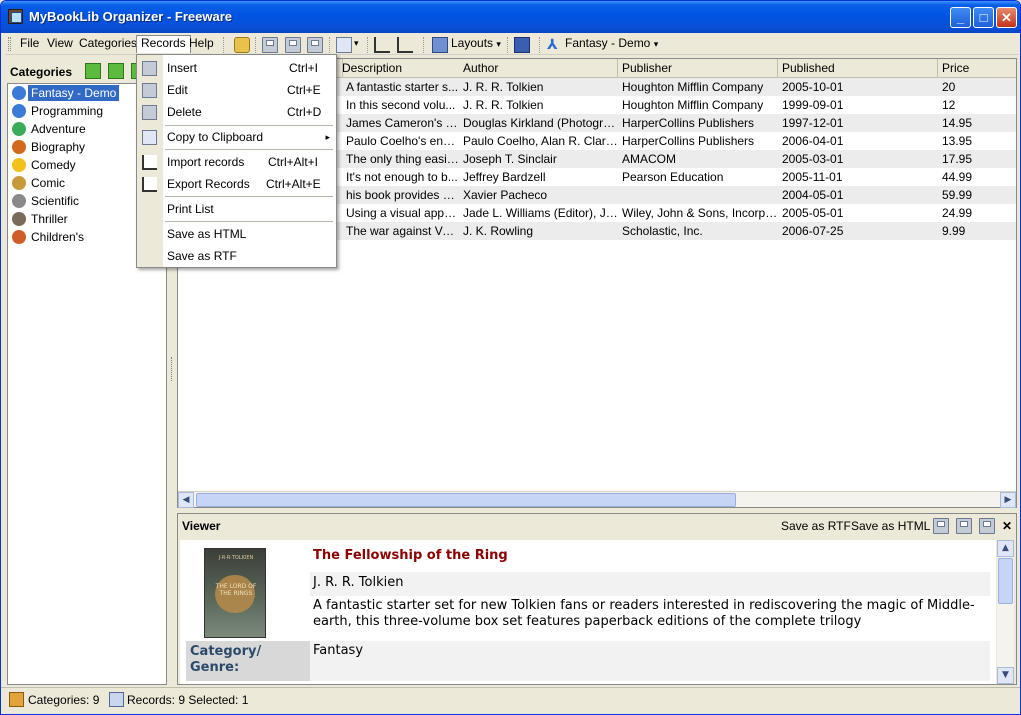 The height and width of the screenshot is (715, 1021). I want to click on column-header-price: Price, so click(977, 68).